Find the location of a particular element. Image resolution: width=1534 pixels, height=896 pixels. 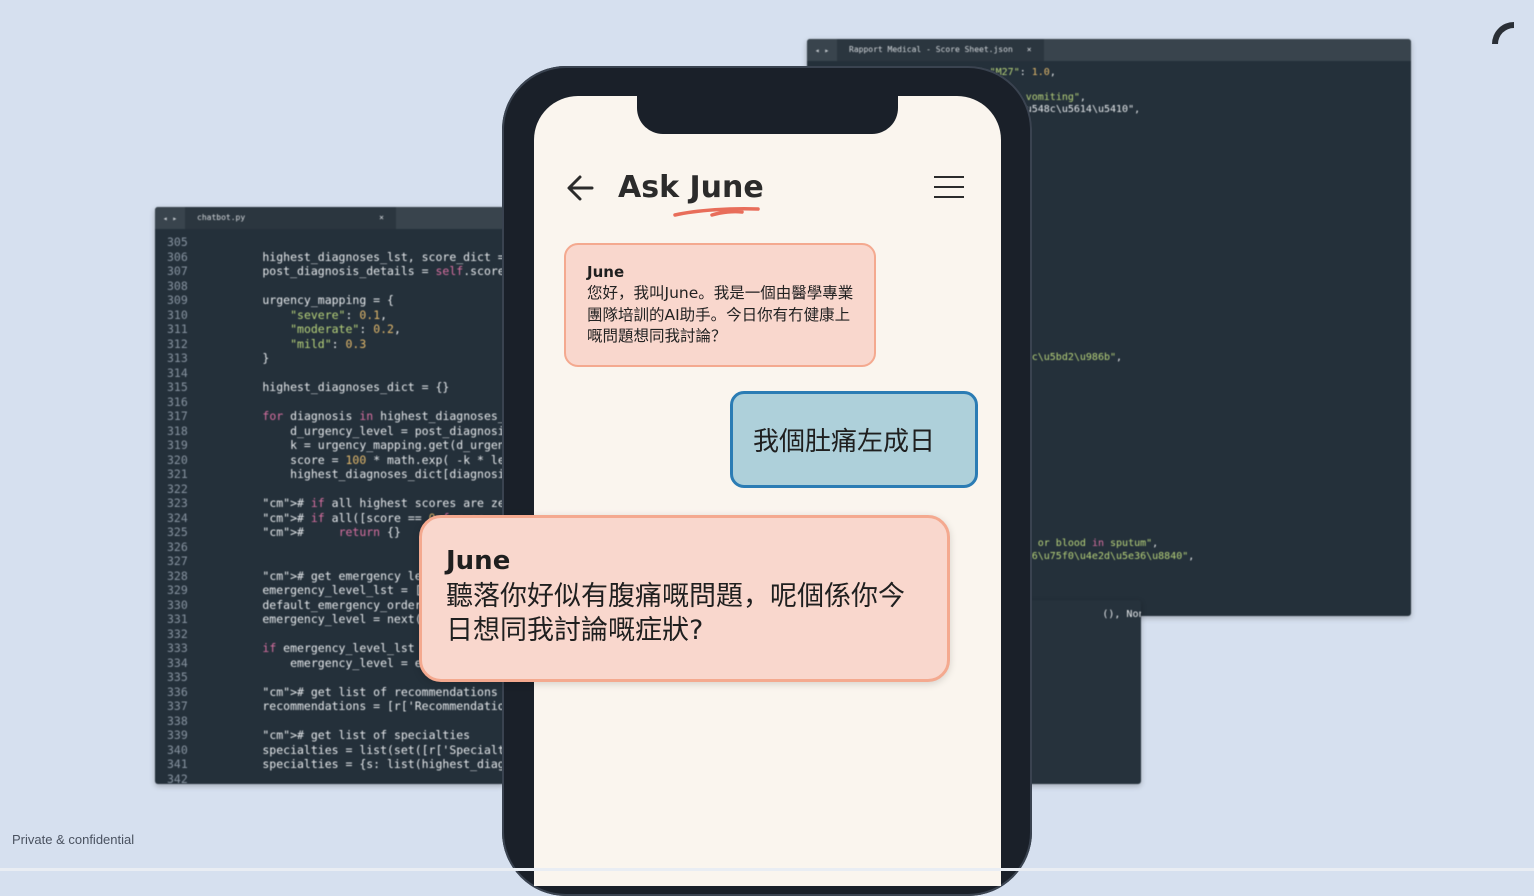

code-line: 320 score = 100 * math.exp( -k * len is located at coordinates (330, 460).